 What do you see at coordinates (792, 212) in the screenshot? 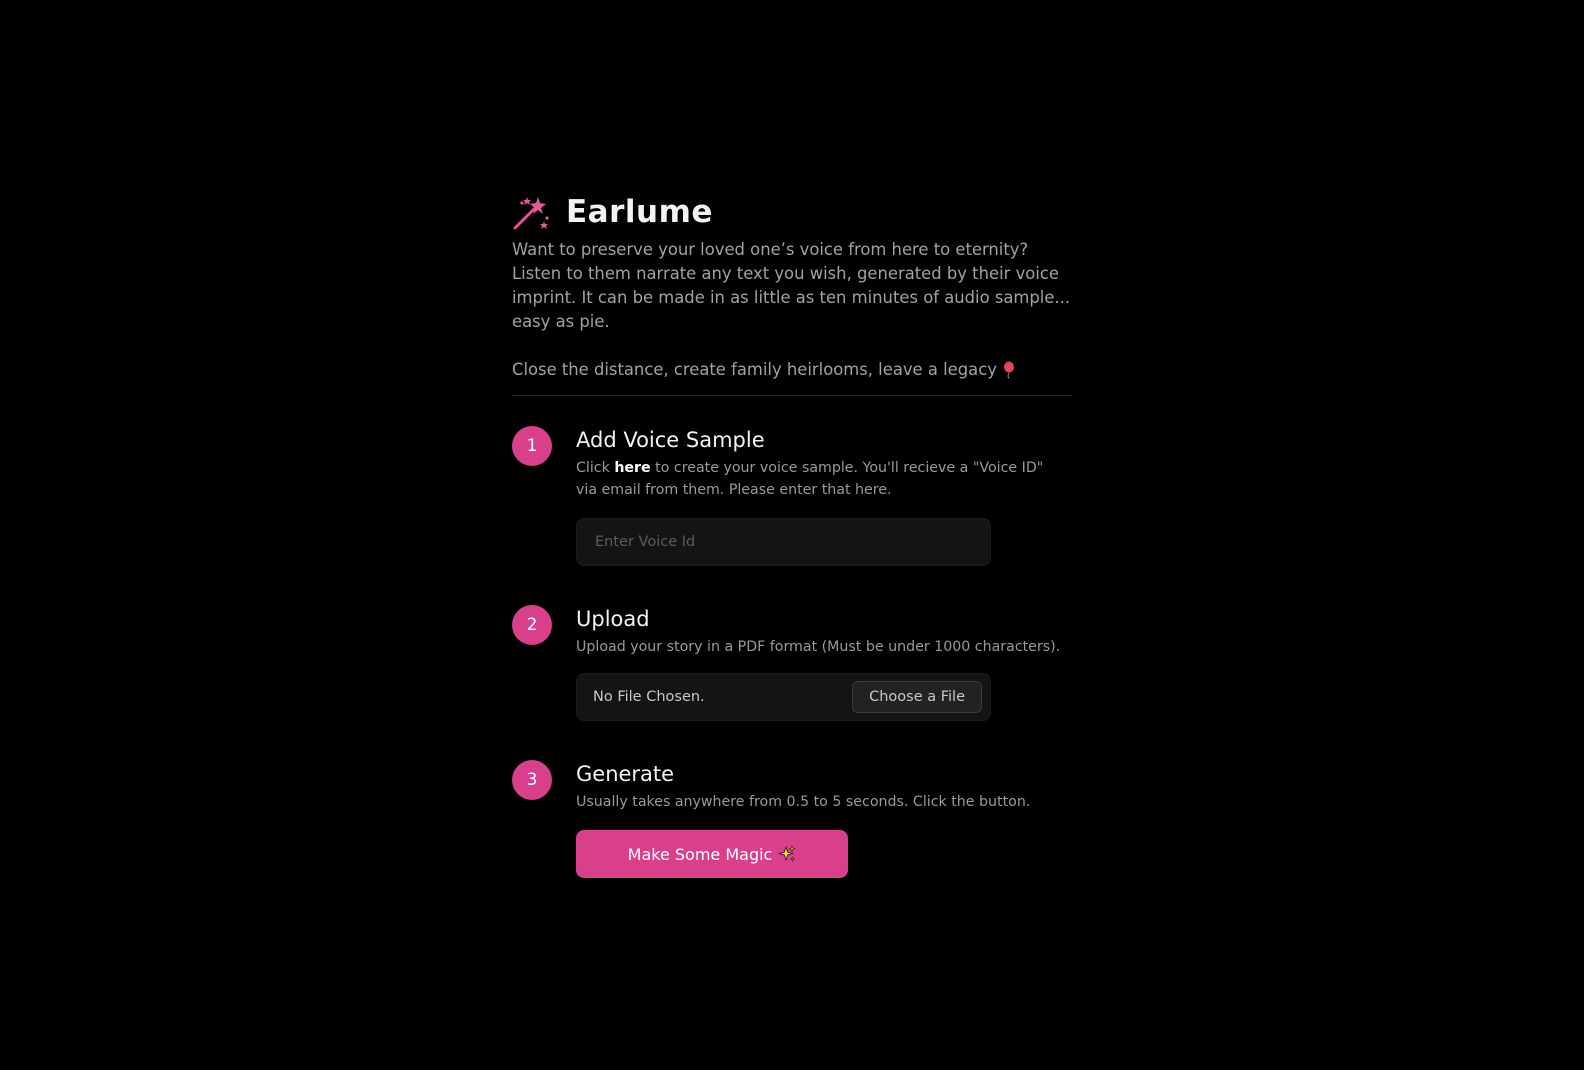
I see `app-header: Earlume` at bounding box center [792, 212].